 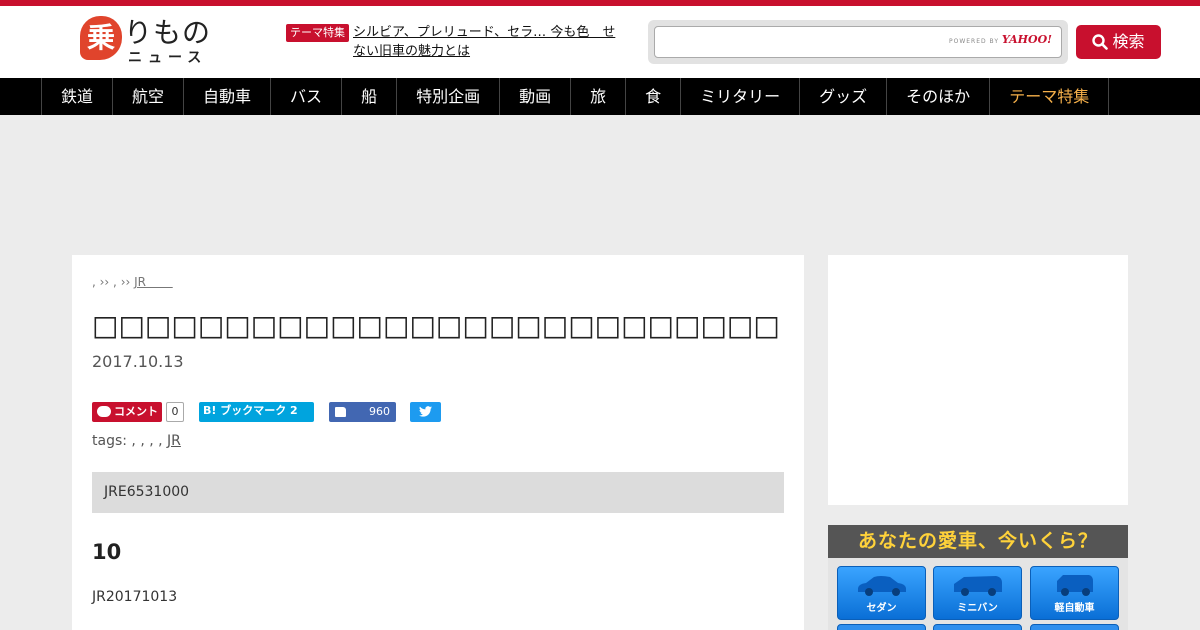 I want to click on facebook-like-count: 960, so click(x=379, y=411).